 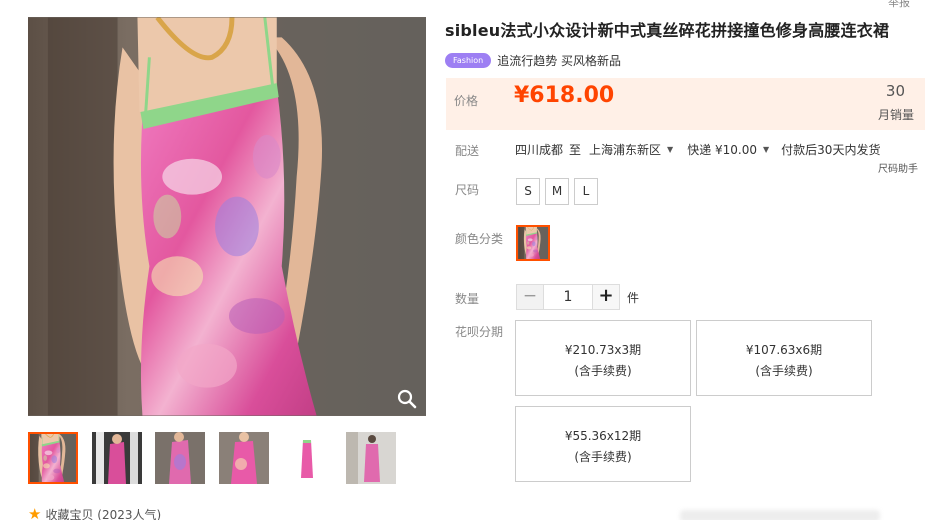 What do you see at coordinates (564, 95) in the screenshot?
I see `price-value: ¥618.00` at bounding box center [564, 95].